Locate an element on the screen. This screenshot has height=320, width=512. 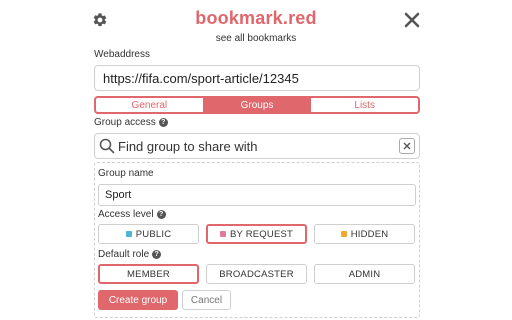
group-name-label: Group name is located at coordinates (126, 173).